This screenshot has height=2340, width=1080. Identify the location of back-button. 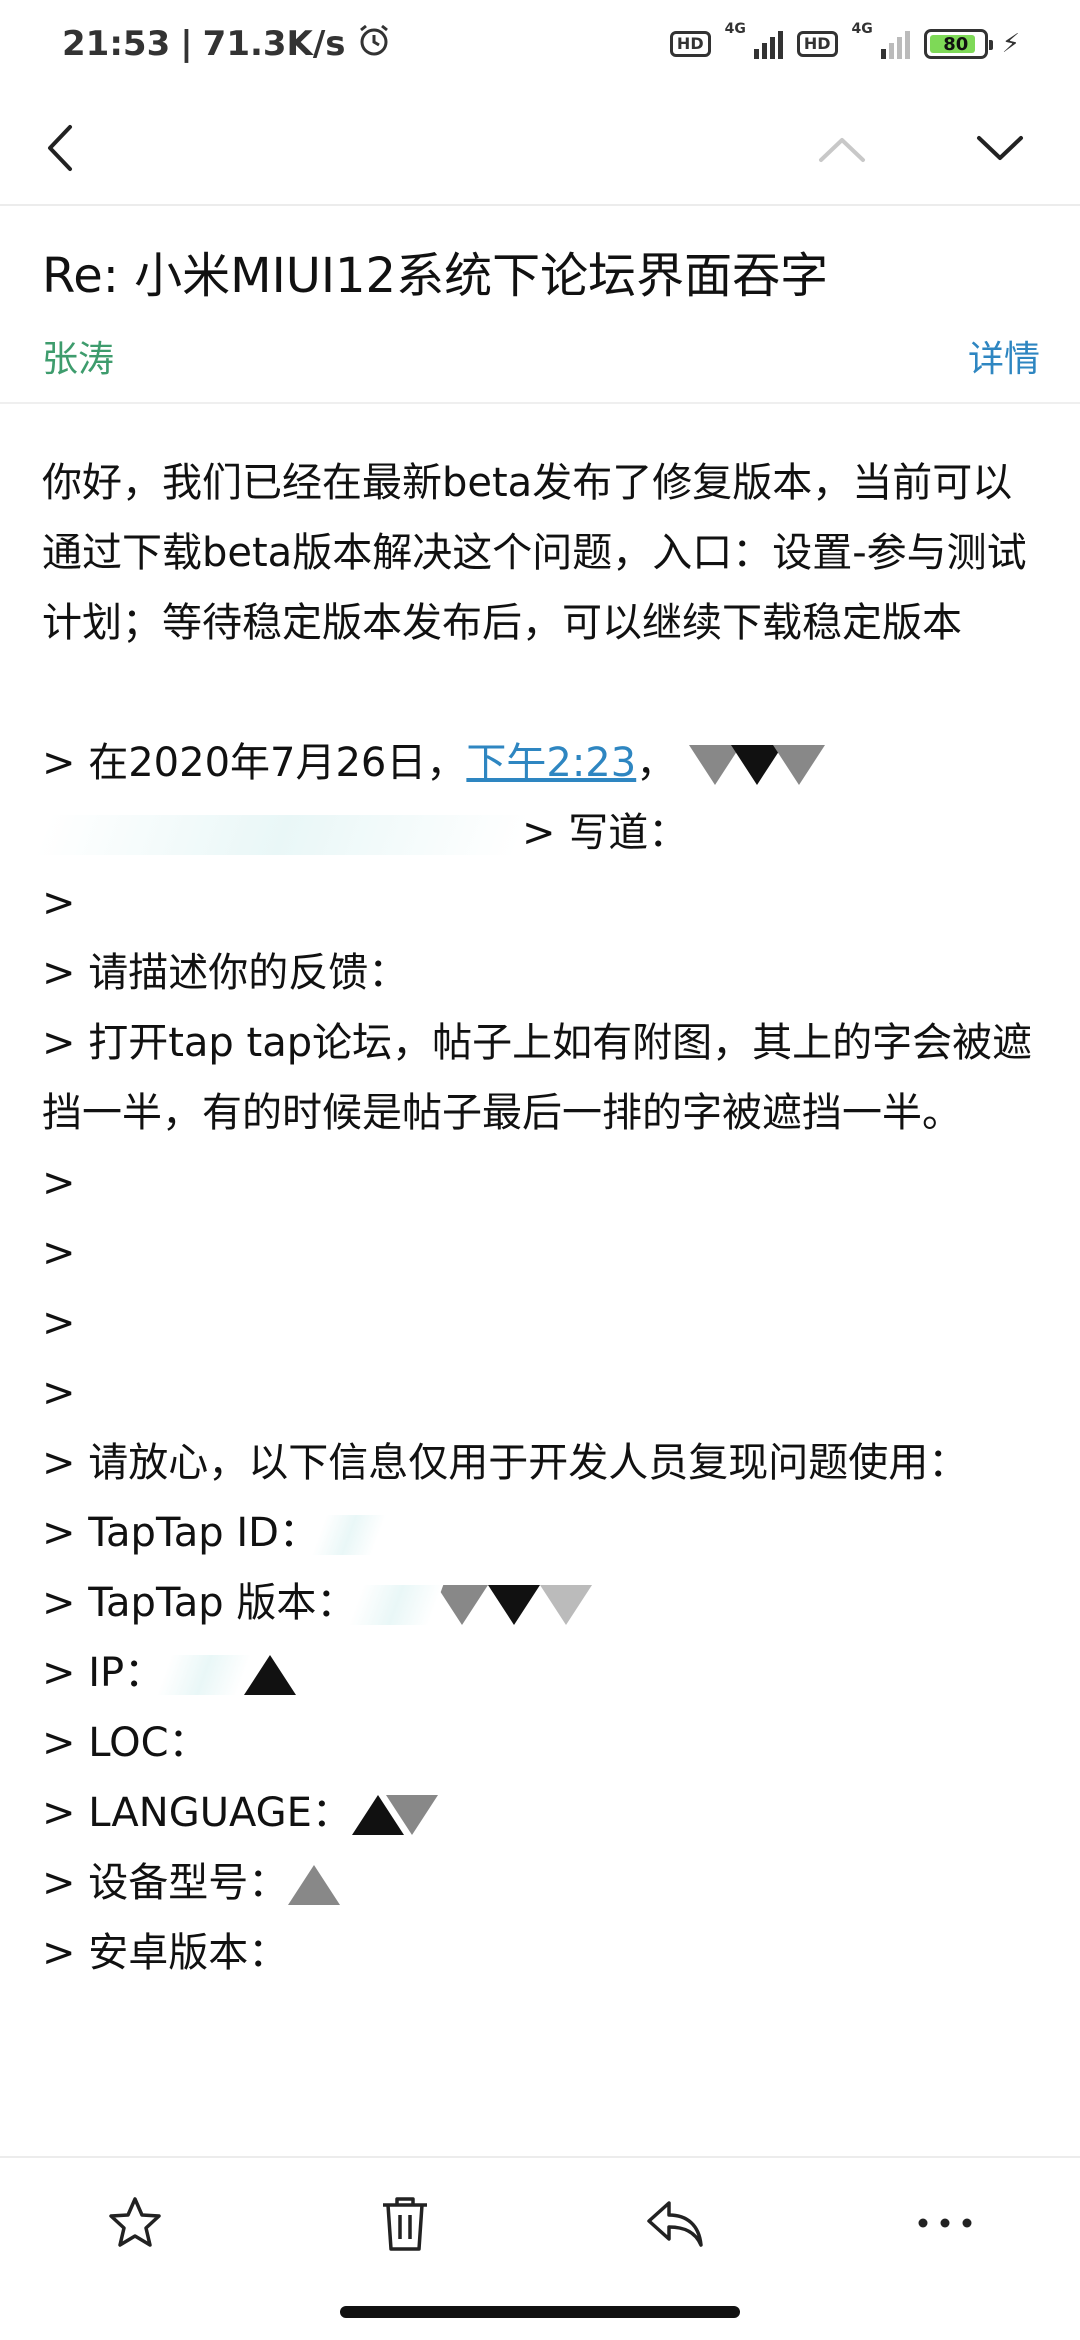
(62, 148).